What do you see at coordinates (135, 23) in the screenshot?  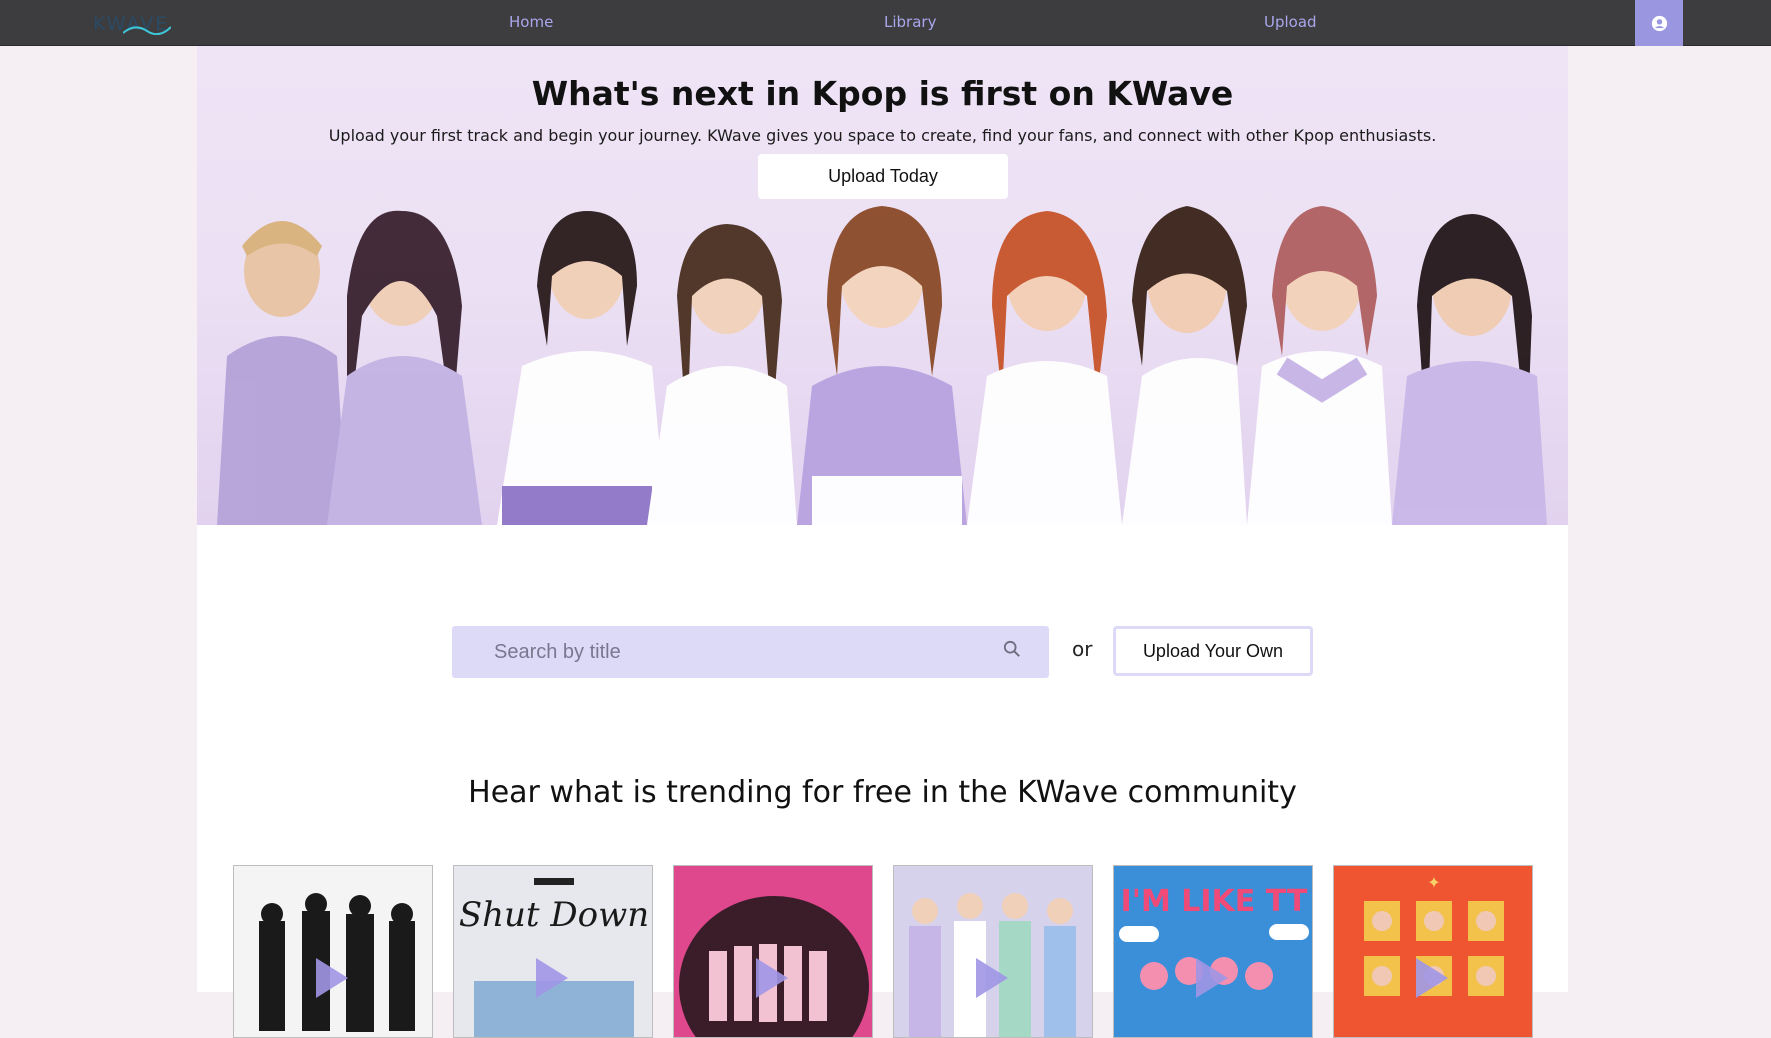 I see `kwave-logo: KWAVE` at bounding box center [135, 23].